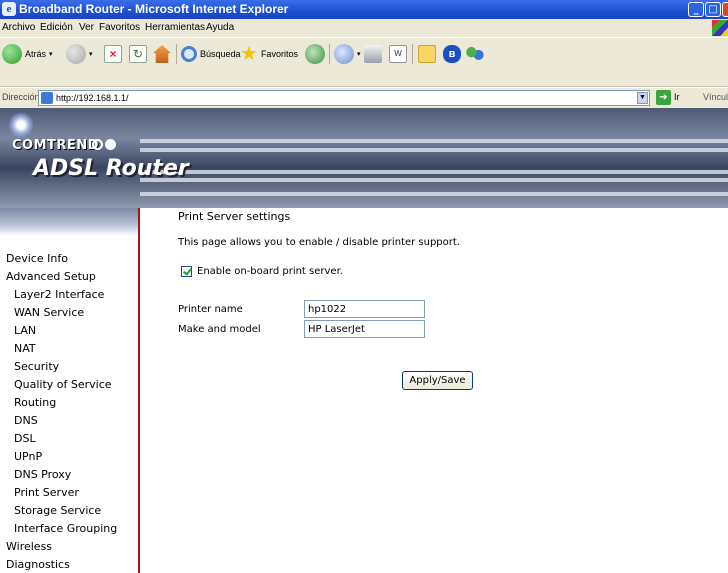  Describe the element at coordinates (234, 216) in the screenshot. I see `page-title: Print Server settings` at that location.